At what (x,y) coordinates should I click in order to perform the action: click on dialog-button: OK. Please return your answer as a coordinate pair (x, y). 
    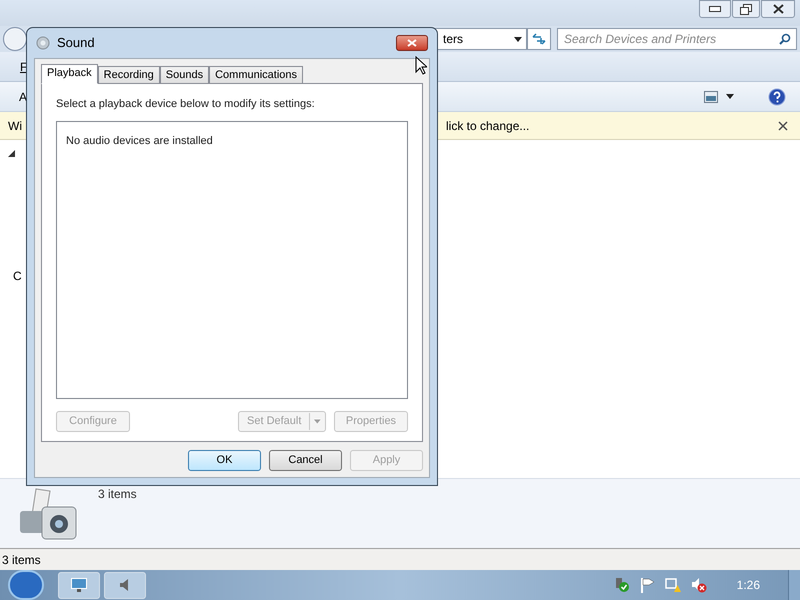
    Looking at the image, I should click on (224, 460).